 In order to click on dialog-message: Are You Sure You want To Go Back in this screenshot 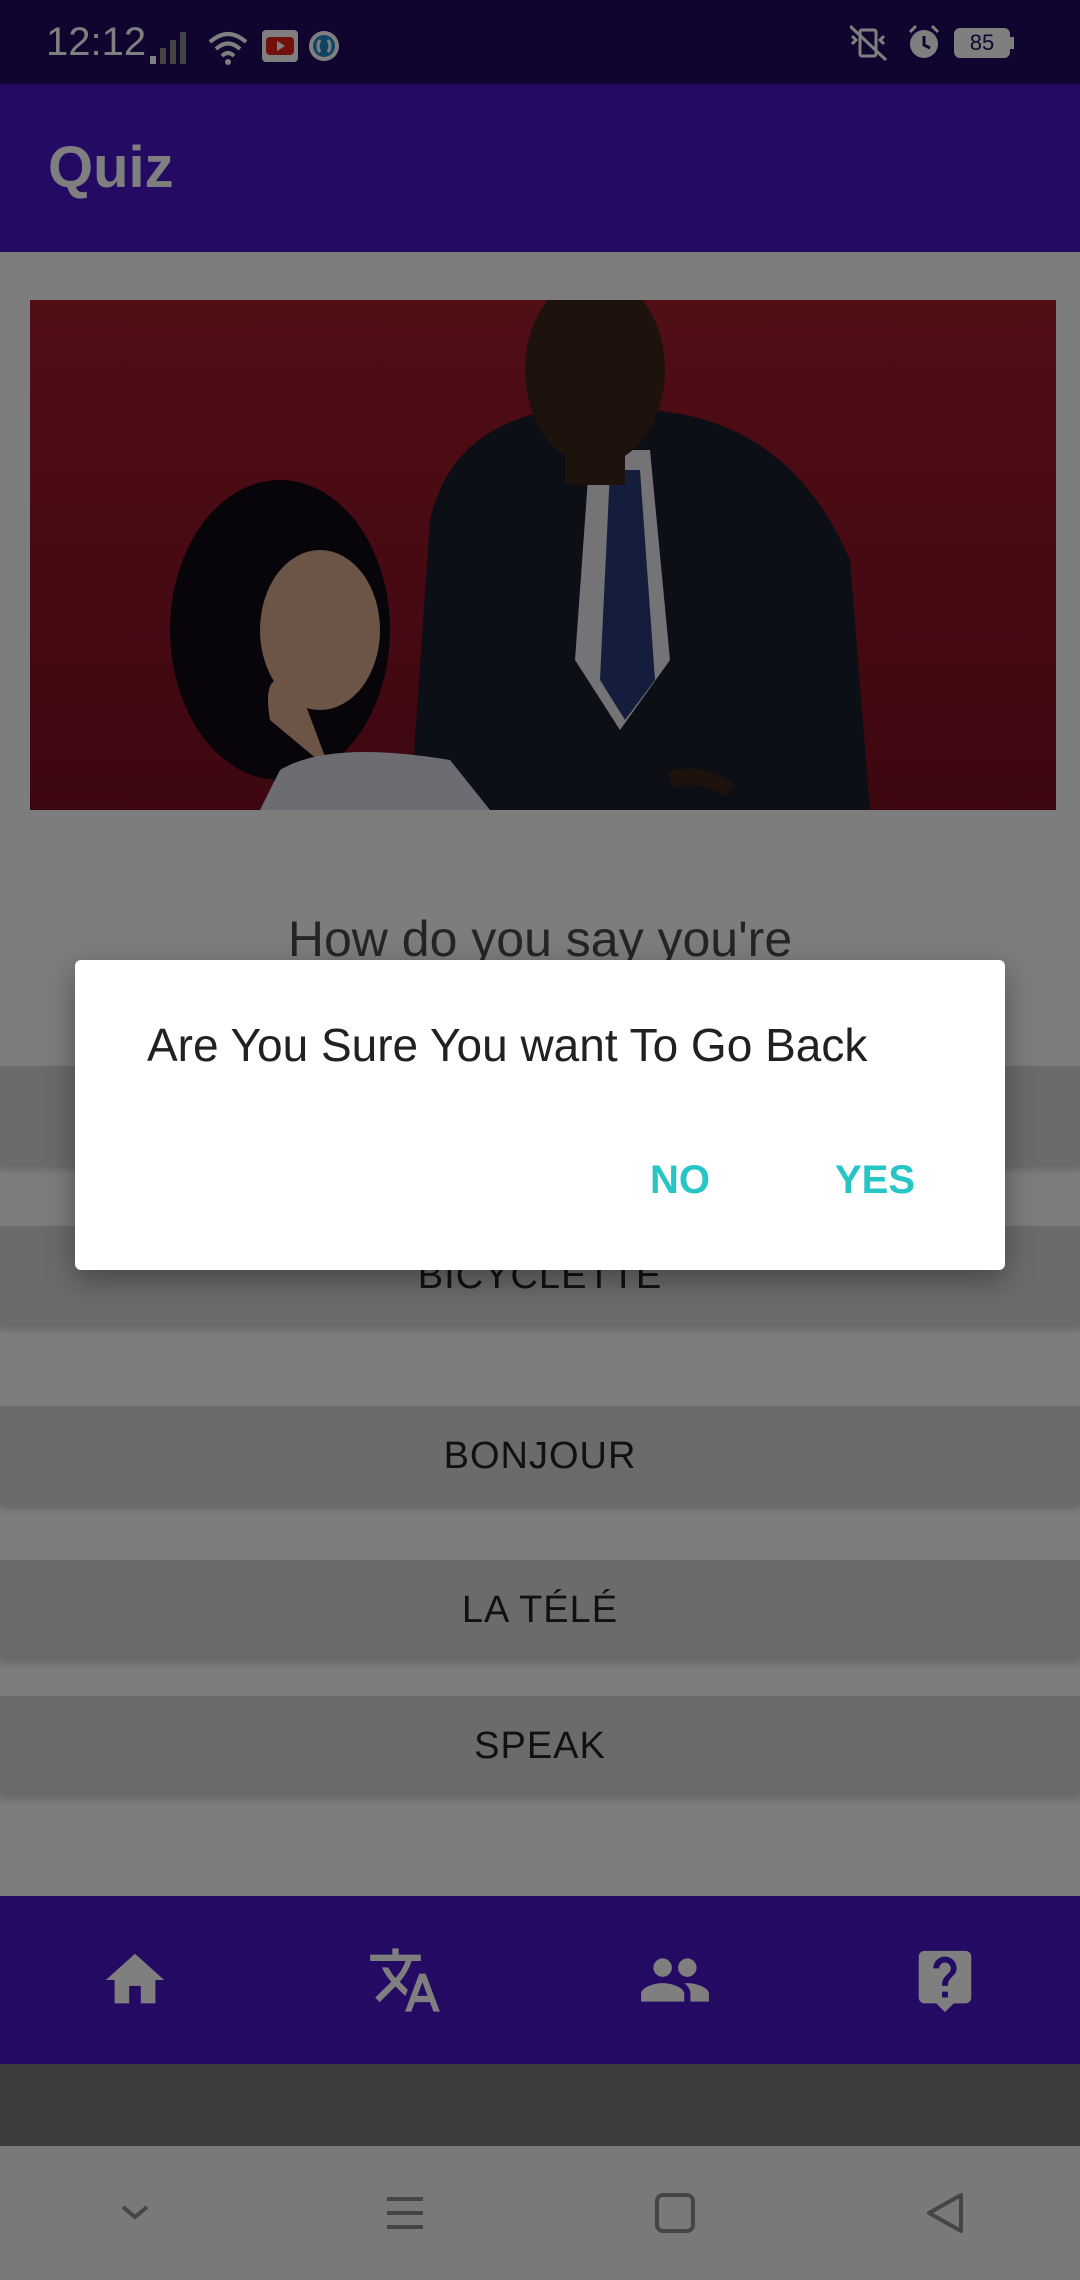, I will do `click(507, 1045)`.